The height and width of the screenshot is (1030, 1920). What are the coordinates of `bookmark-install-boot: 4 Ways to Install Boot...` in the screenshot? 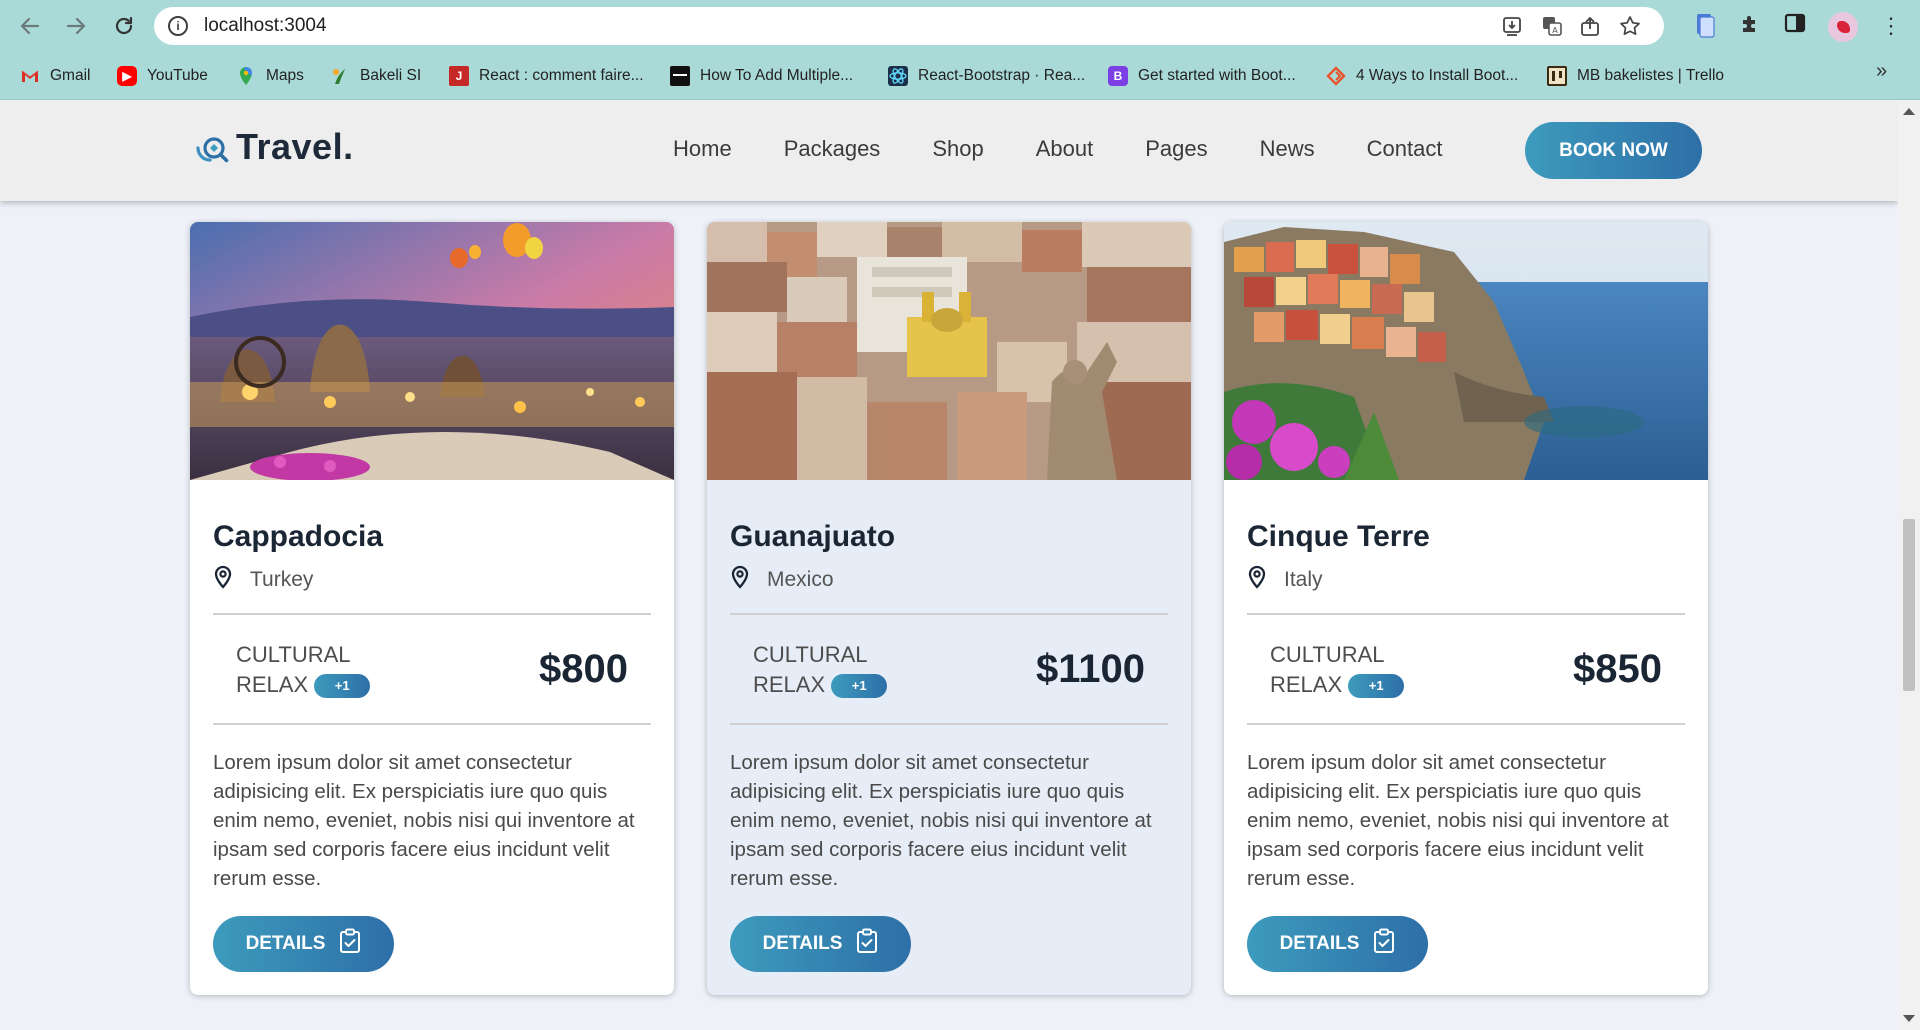 It's located at (1422, 76).